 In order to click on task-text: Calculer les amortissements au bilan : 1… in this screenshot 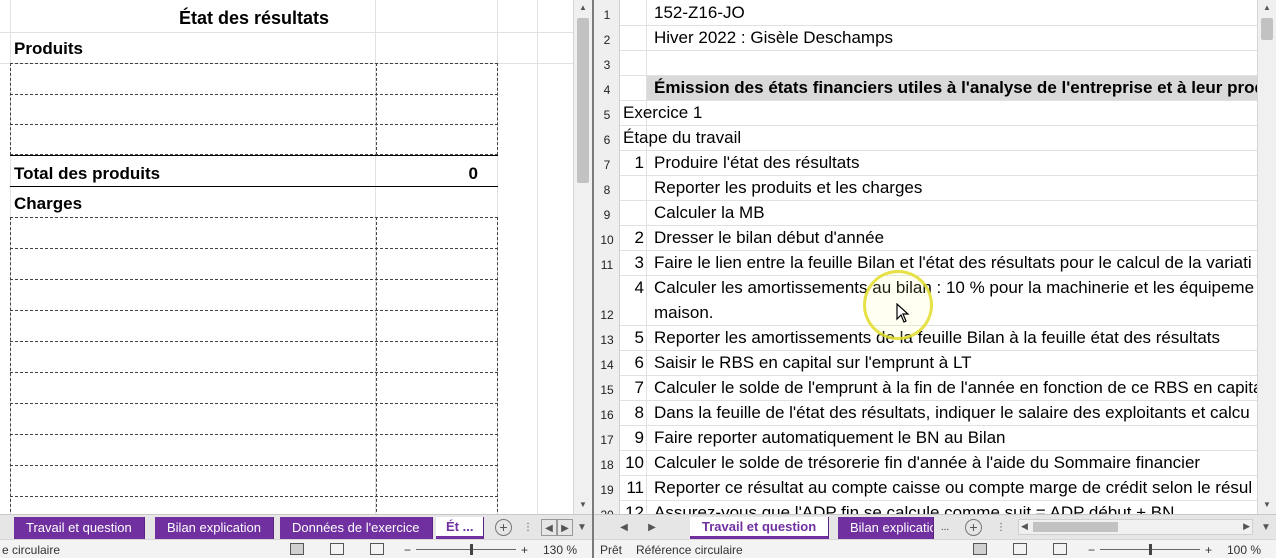, I will do `click(954, 288)`.